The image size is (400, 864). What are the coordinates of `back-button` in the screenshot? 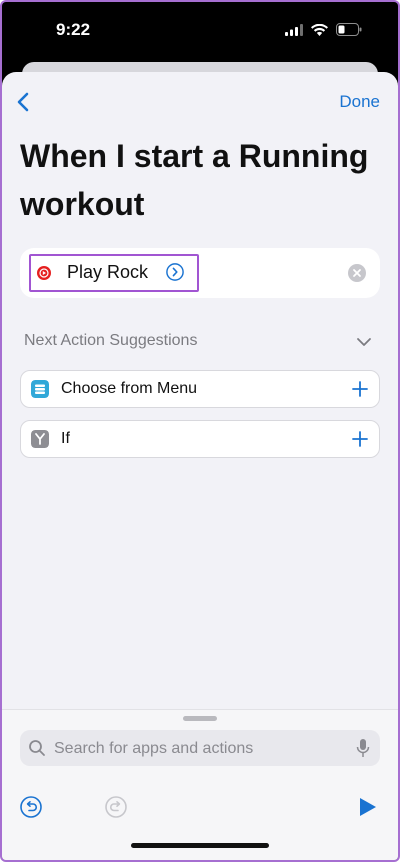 It's located at (24, 102).